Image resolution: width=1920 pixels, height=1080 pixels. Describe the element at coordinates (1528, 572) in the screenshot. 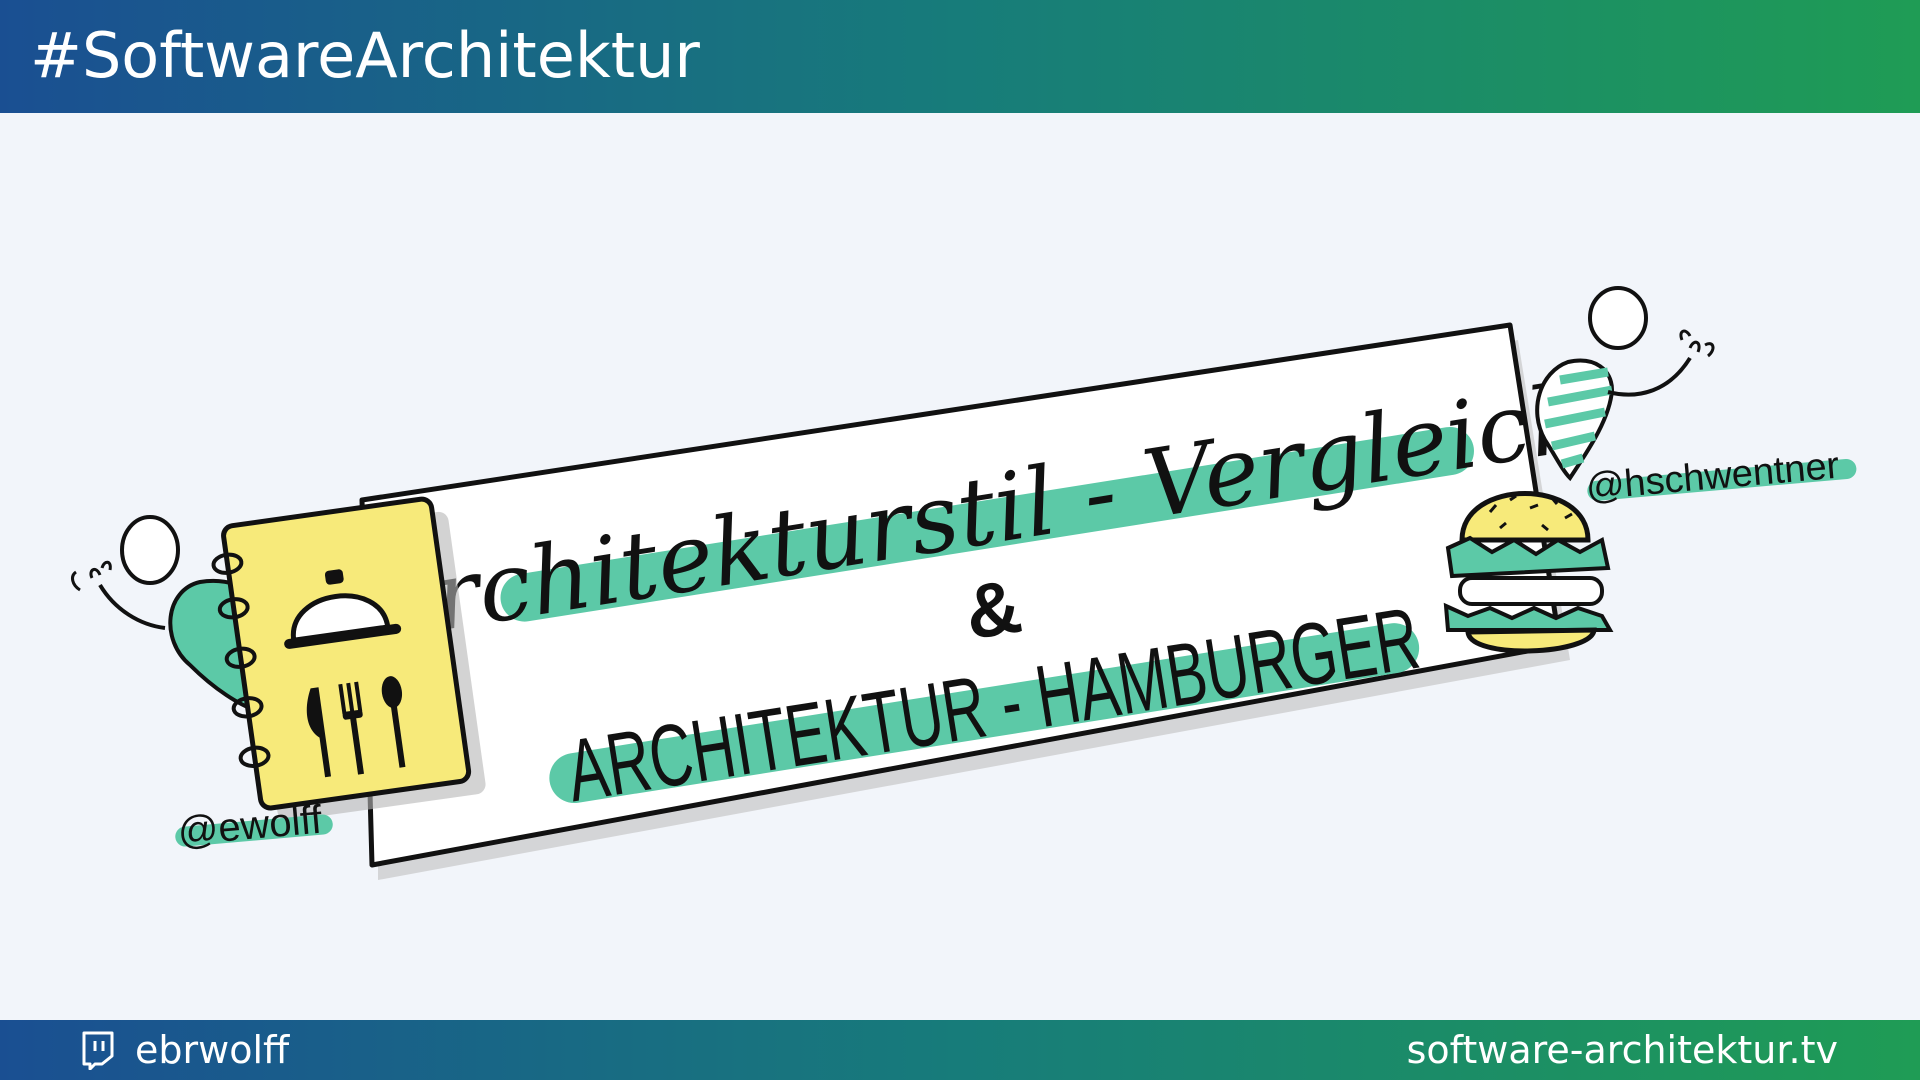

I see `hamburger-icon` at that location.